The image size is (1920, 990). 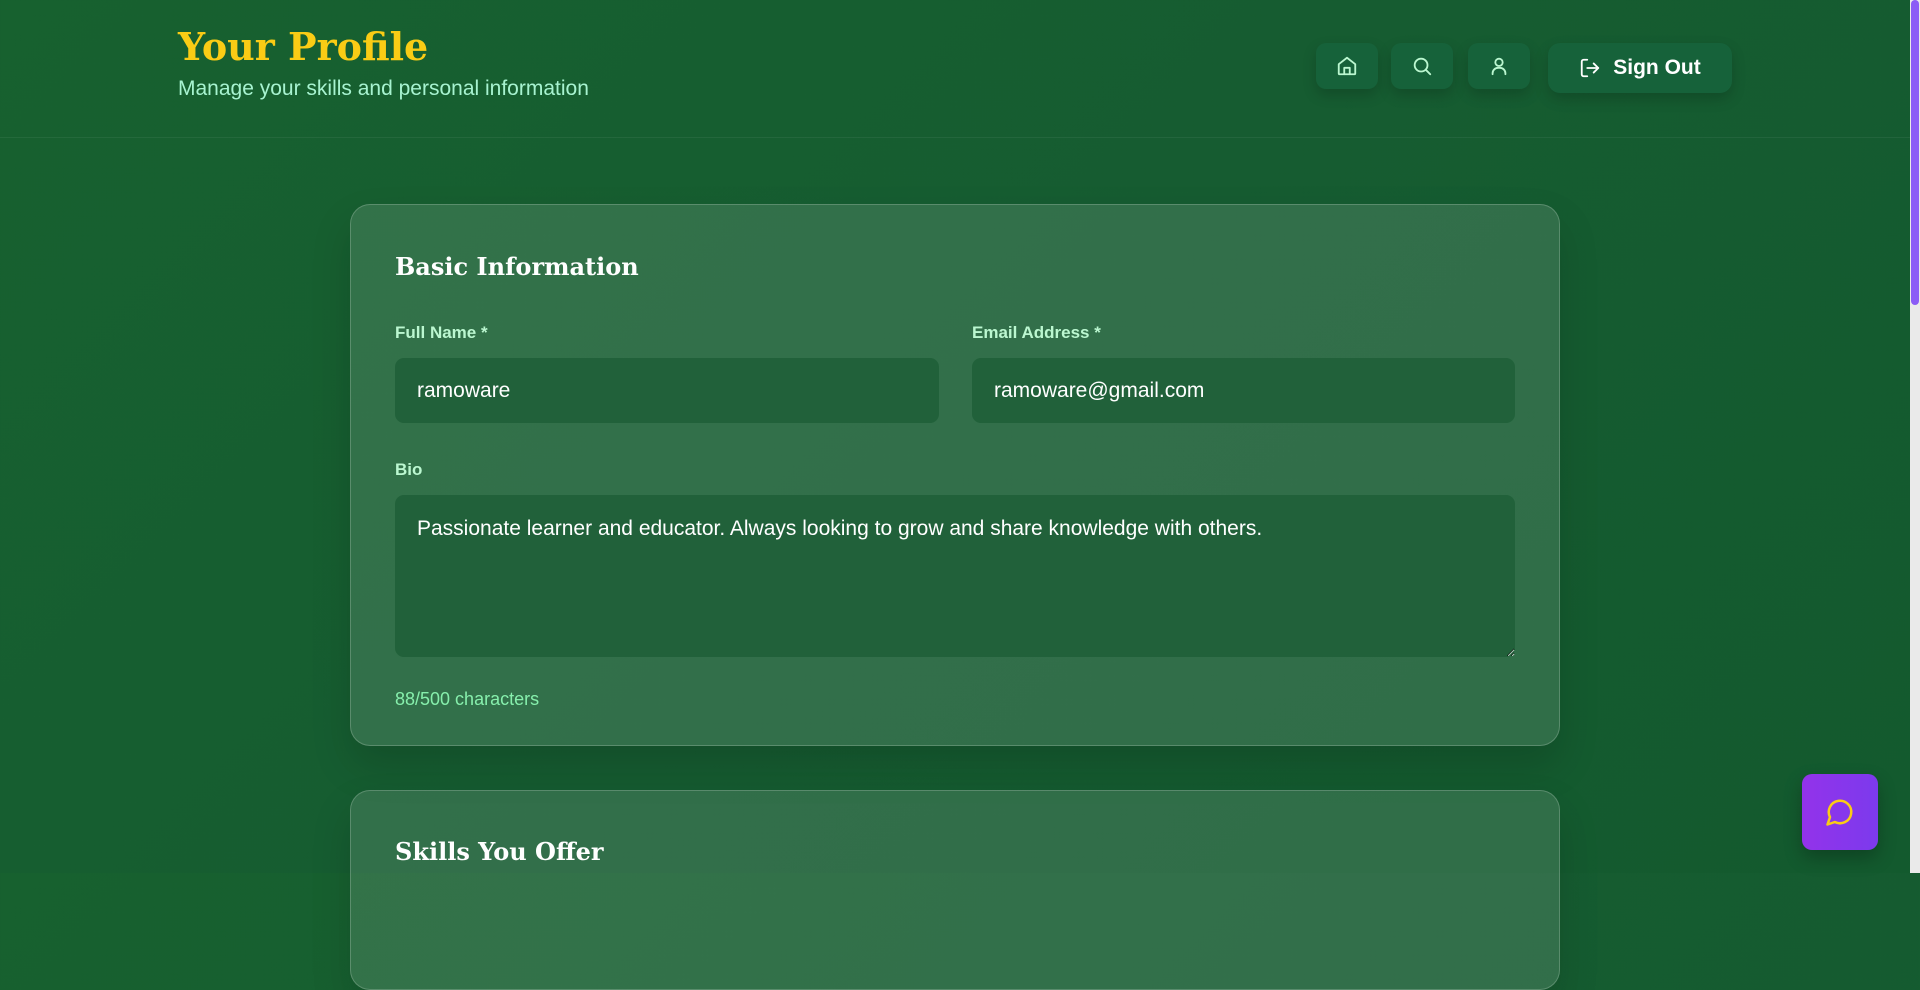 I want to click on sign-out-icon, so click(x=1590, y=68).